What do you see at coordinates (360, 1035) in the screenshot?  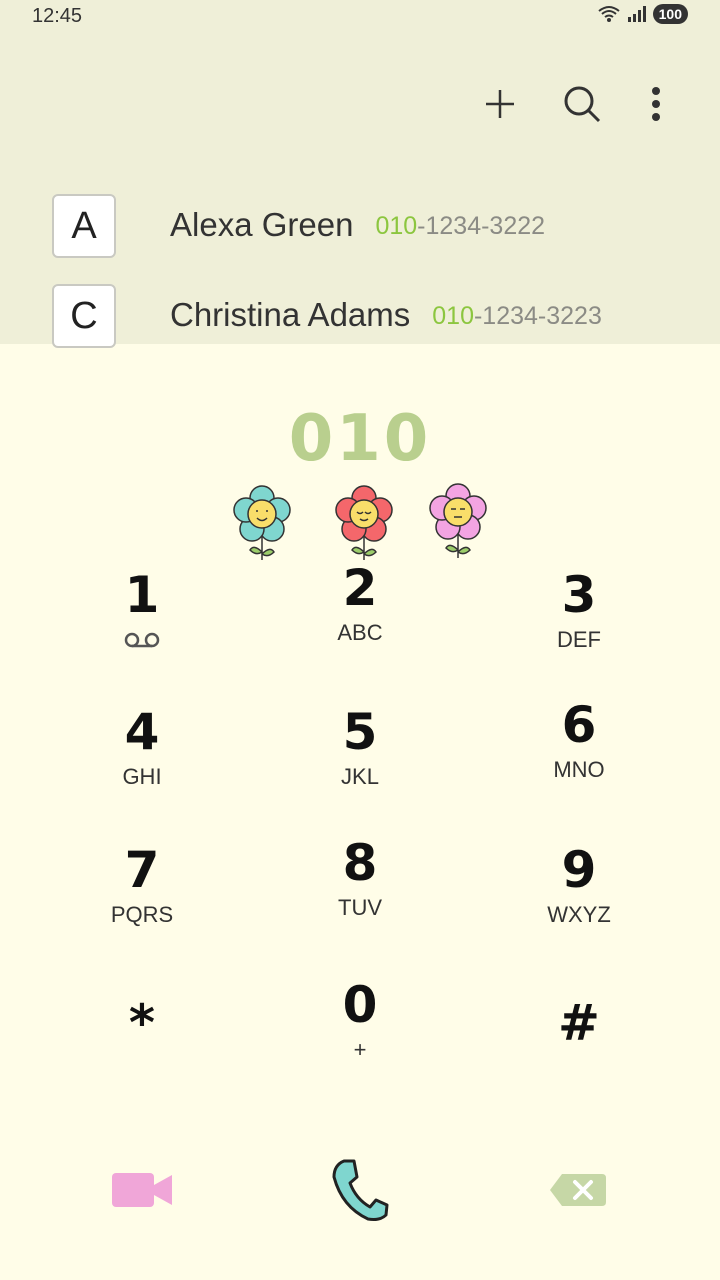 I see `key-0: 0 +` at bounding box center [360, 1035].